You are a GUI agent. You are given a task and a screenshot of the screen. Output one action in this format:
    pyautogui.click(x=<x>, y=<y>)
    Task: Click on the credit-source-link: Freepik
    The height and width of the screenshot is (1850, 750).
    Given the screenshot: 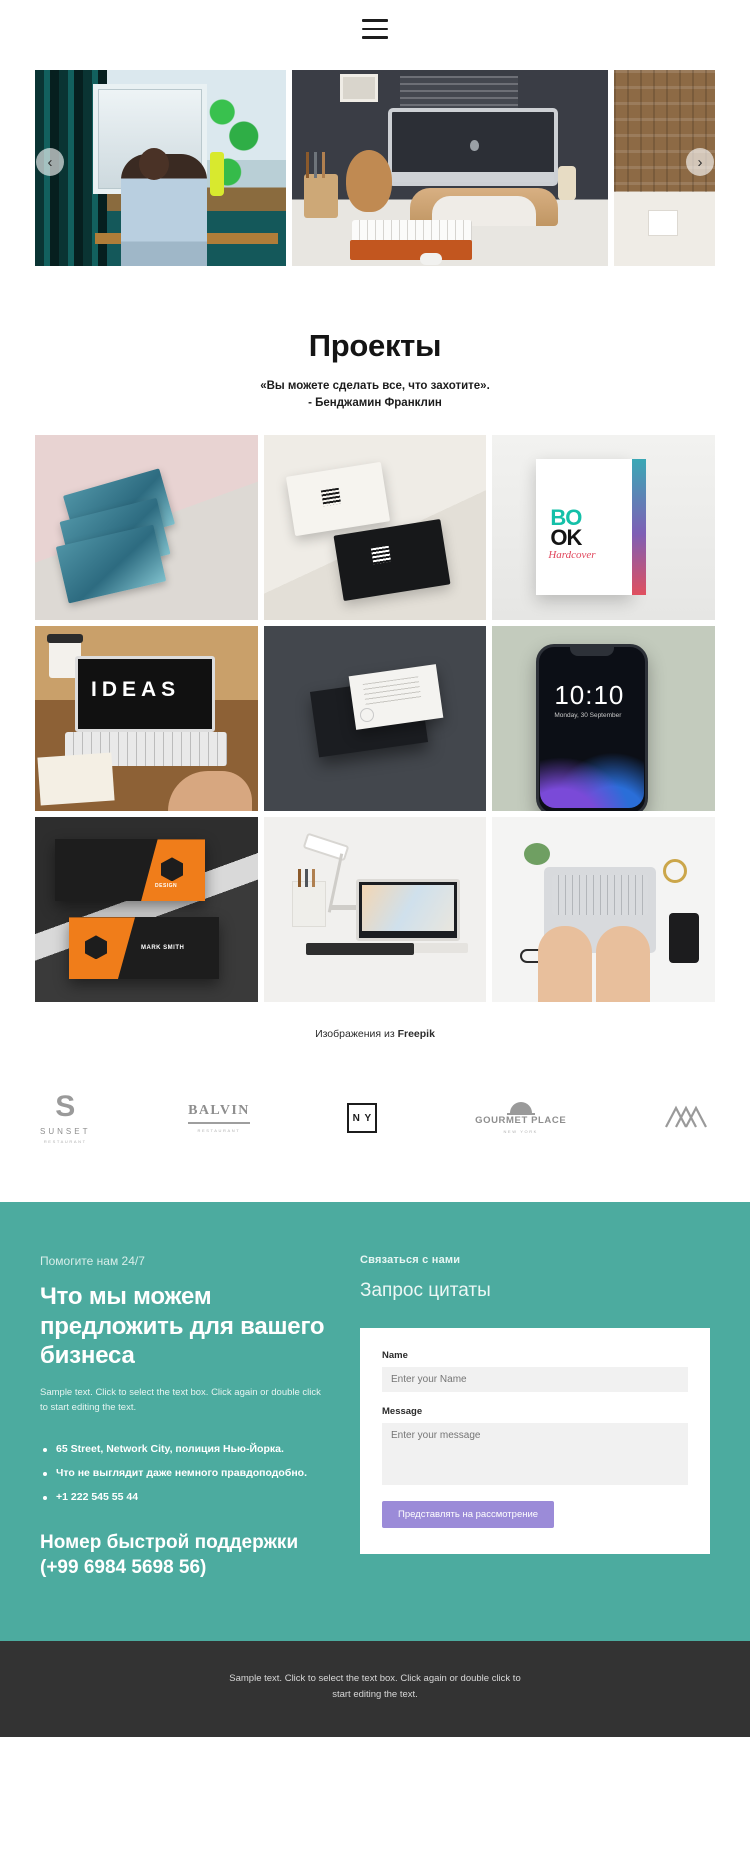 What is the action you would take?
    pyautogui.click(x=416, y=1034)
    